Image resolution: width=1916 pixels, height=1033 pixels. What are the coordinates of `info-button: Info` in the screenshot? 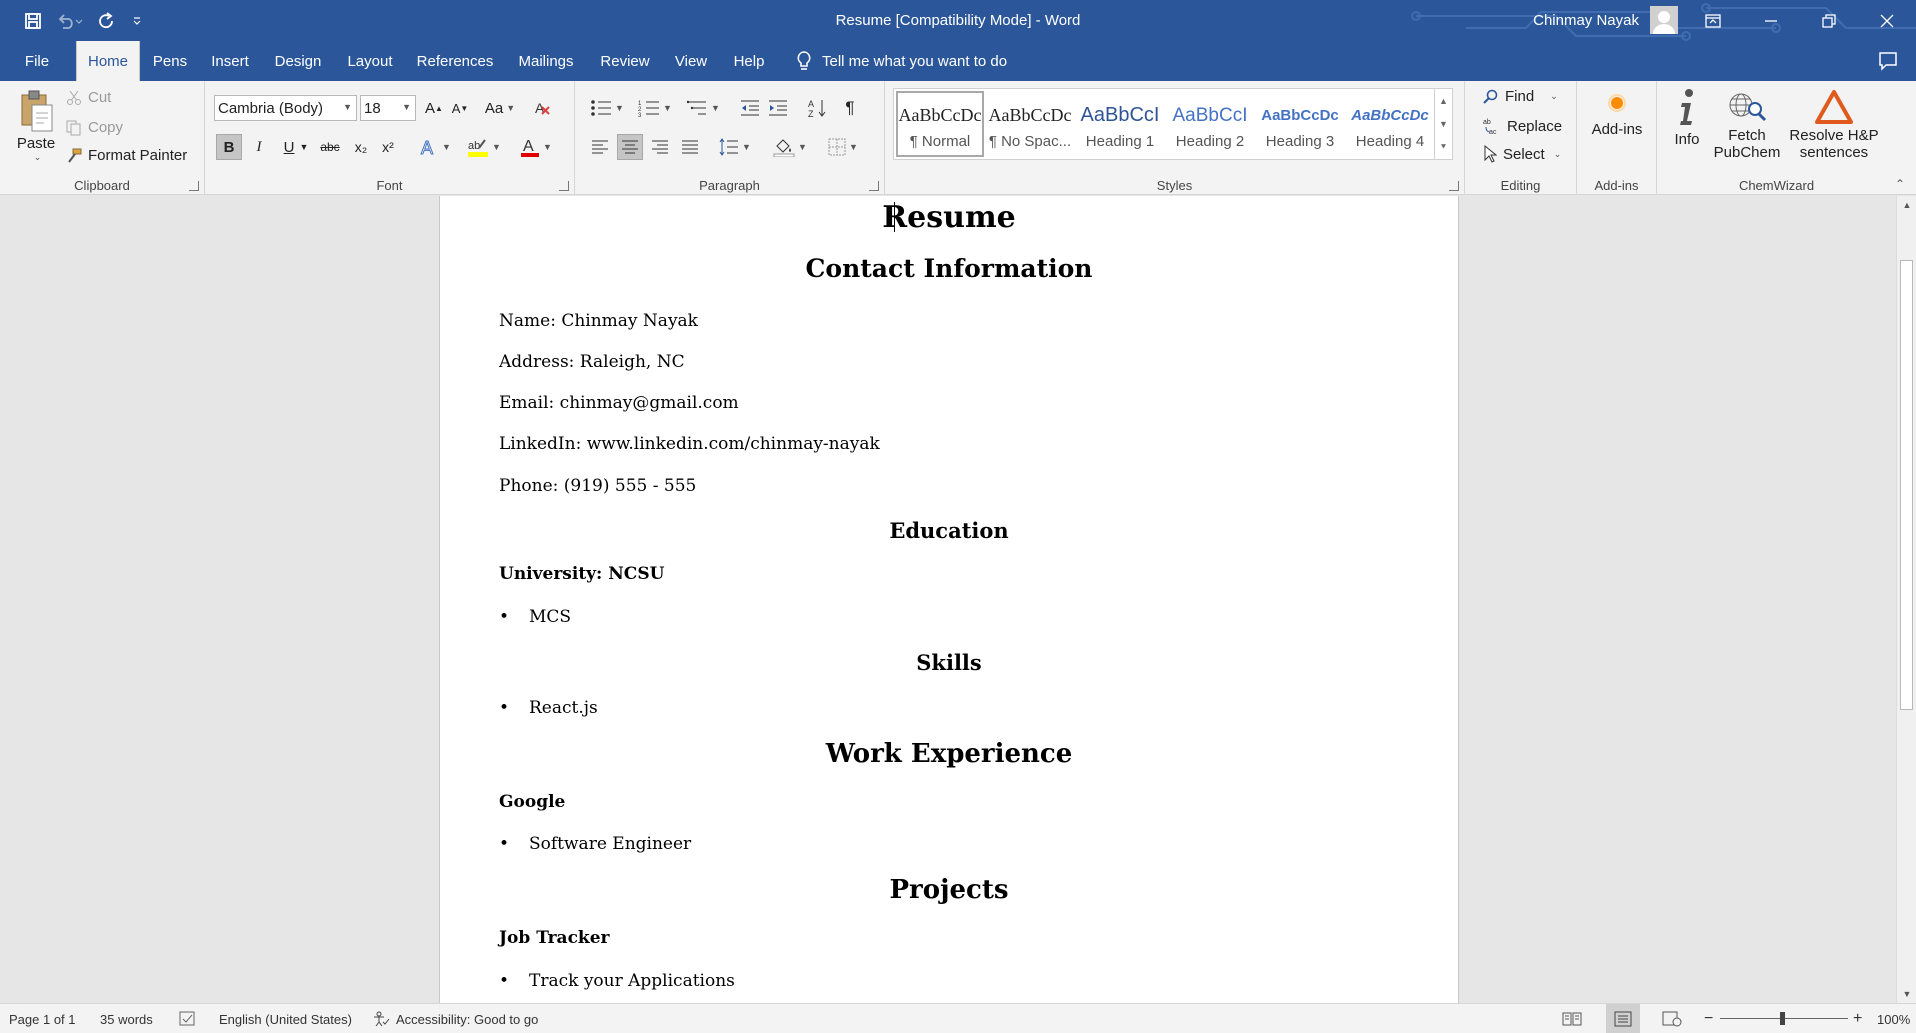 It's located at (1687, 117).